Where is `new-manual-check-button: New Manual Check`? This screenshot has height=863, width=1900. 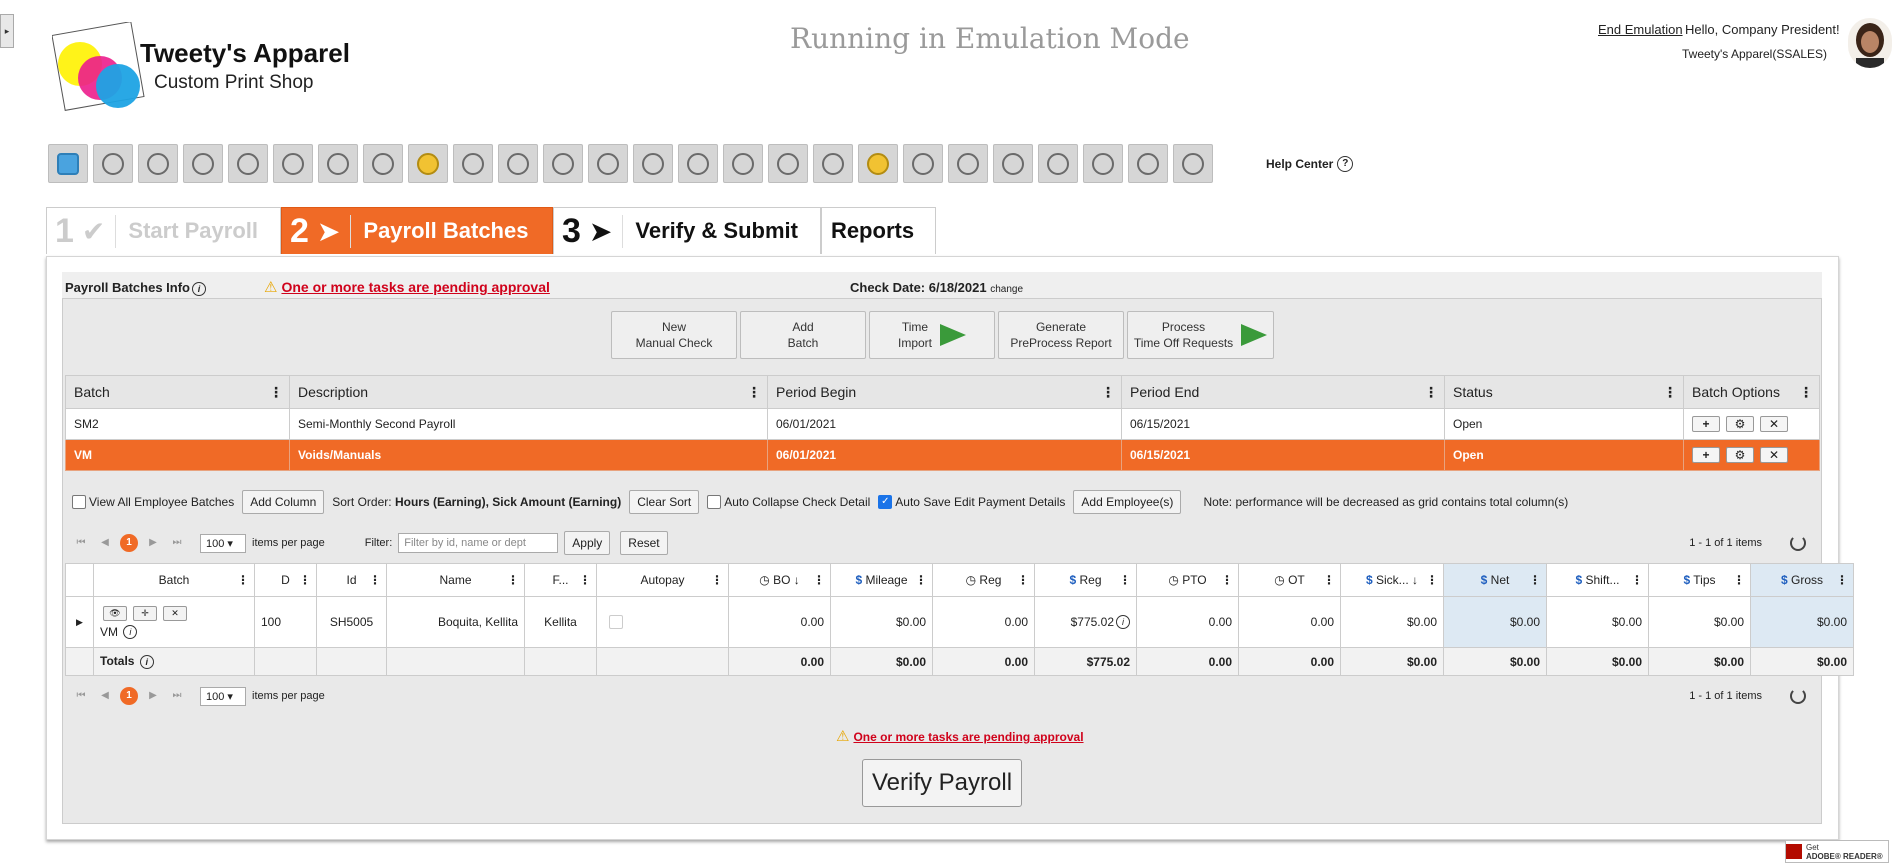 new-manual-check-button: New Manual Check is located at coordinates (674, 335).